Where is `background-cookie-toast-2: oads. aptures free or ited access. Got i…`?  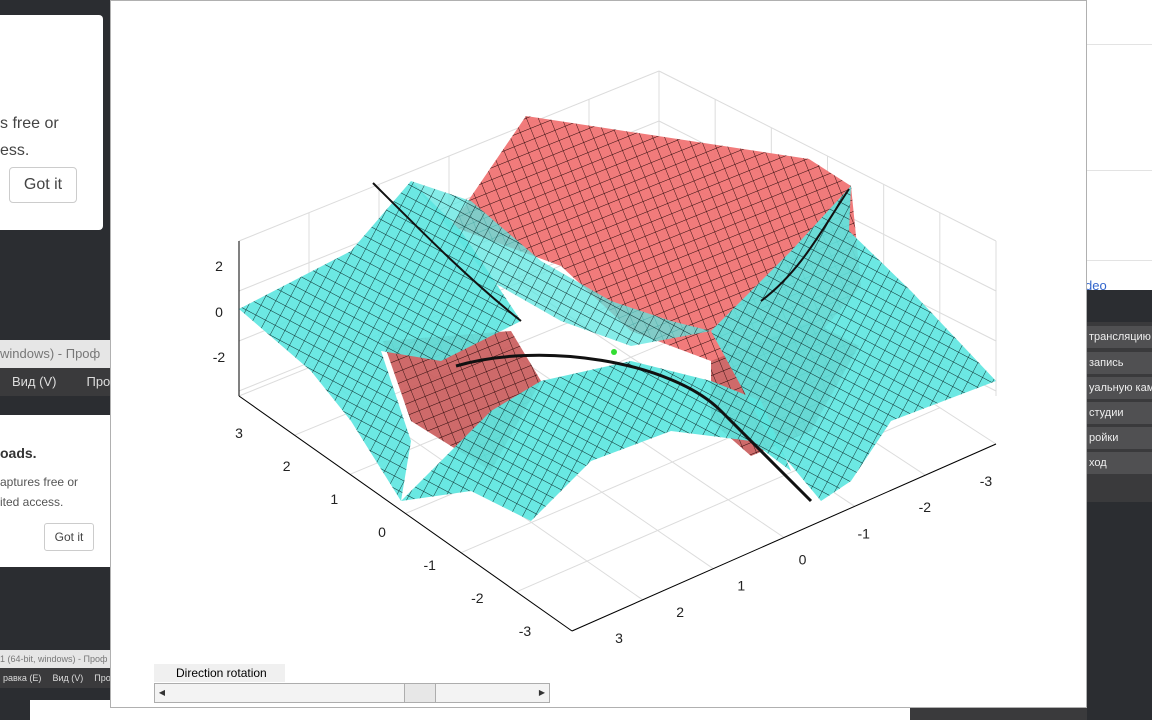 background-cookie-toast-2: oads. aptures free or ited access. Got i… is located at coordinates (56, 491).